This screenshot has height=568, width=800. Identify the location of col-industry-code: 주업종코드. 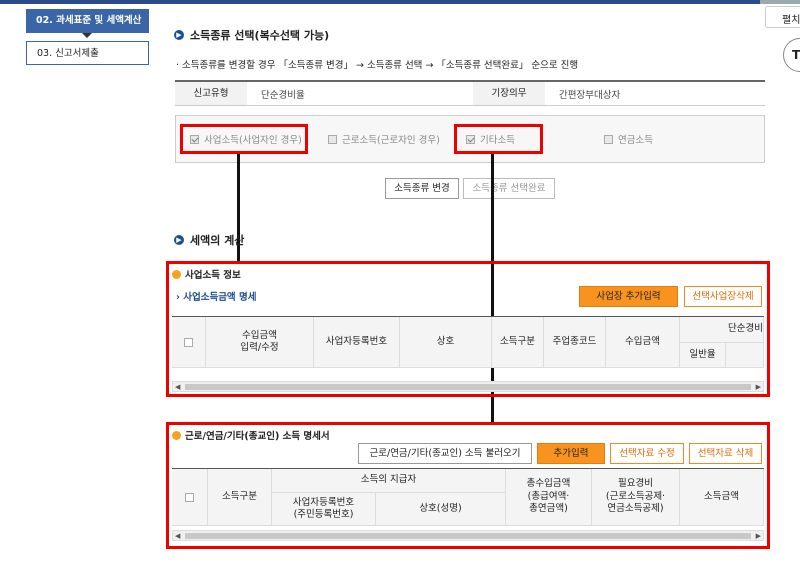
(575, 342).